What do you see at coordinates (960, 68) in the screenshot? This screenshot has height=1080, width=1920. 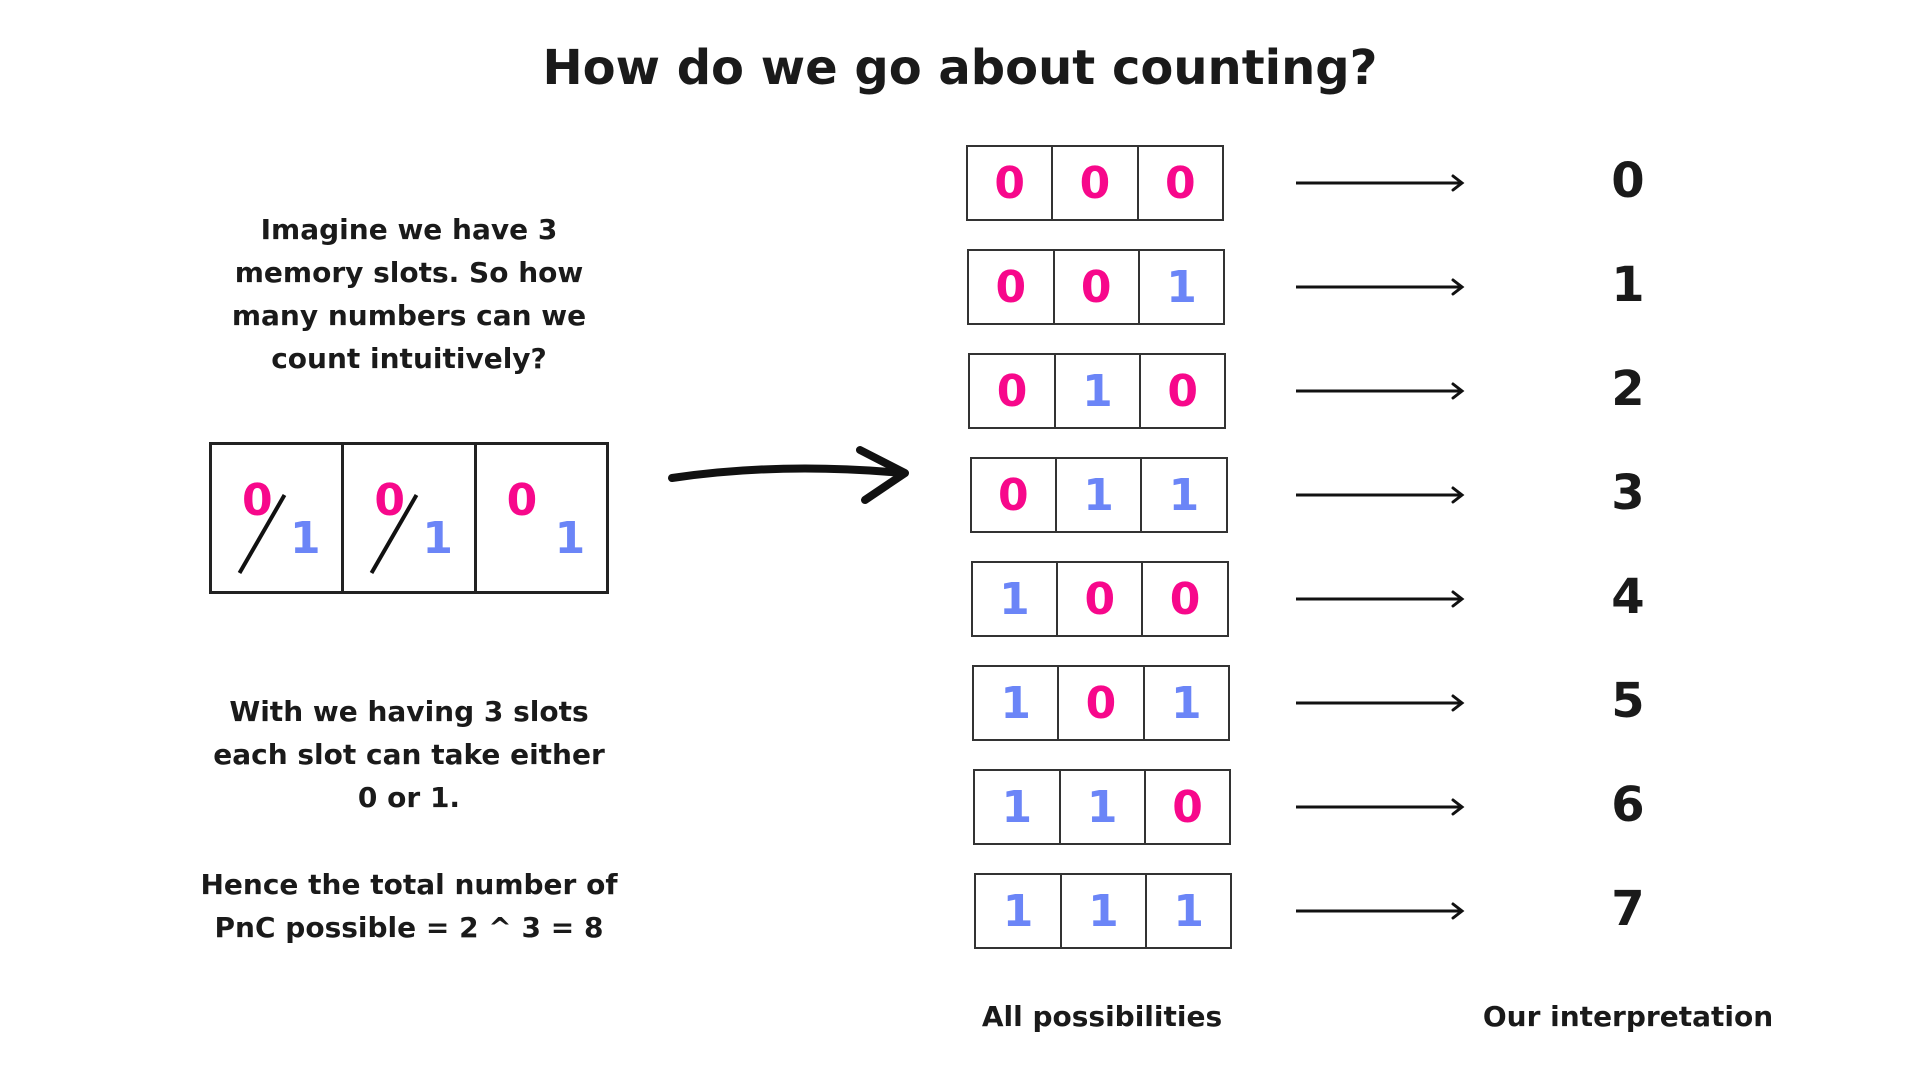 I see `diagram-title: How do we go about counting?` at bounding box center [960, 68].